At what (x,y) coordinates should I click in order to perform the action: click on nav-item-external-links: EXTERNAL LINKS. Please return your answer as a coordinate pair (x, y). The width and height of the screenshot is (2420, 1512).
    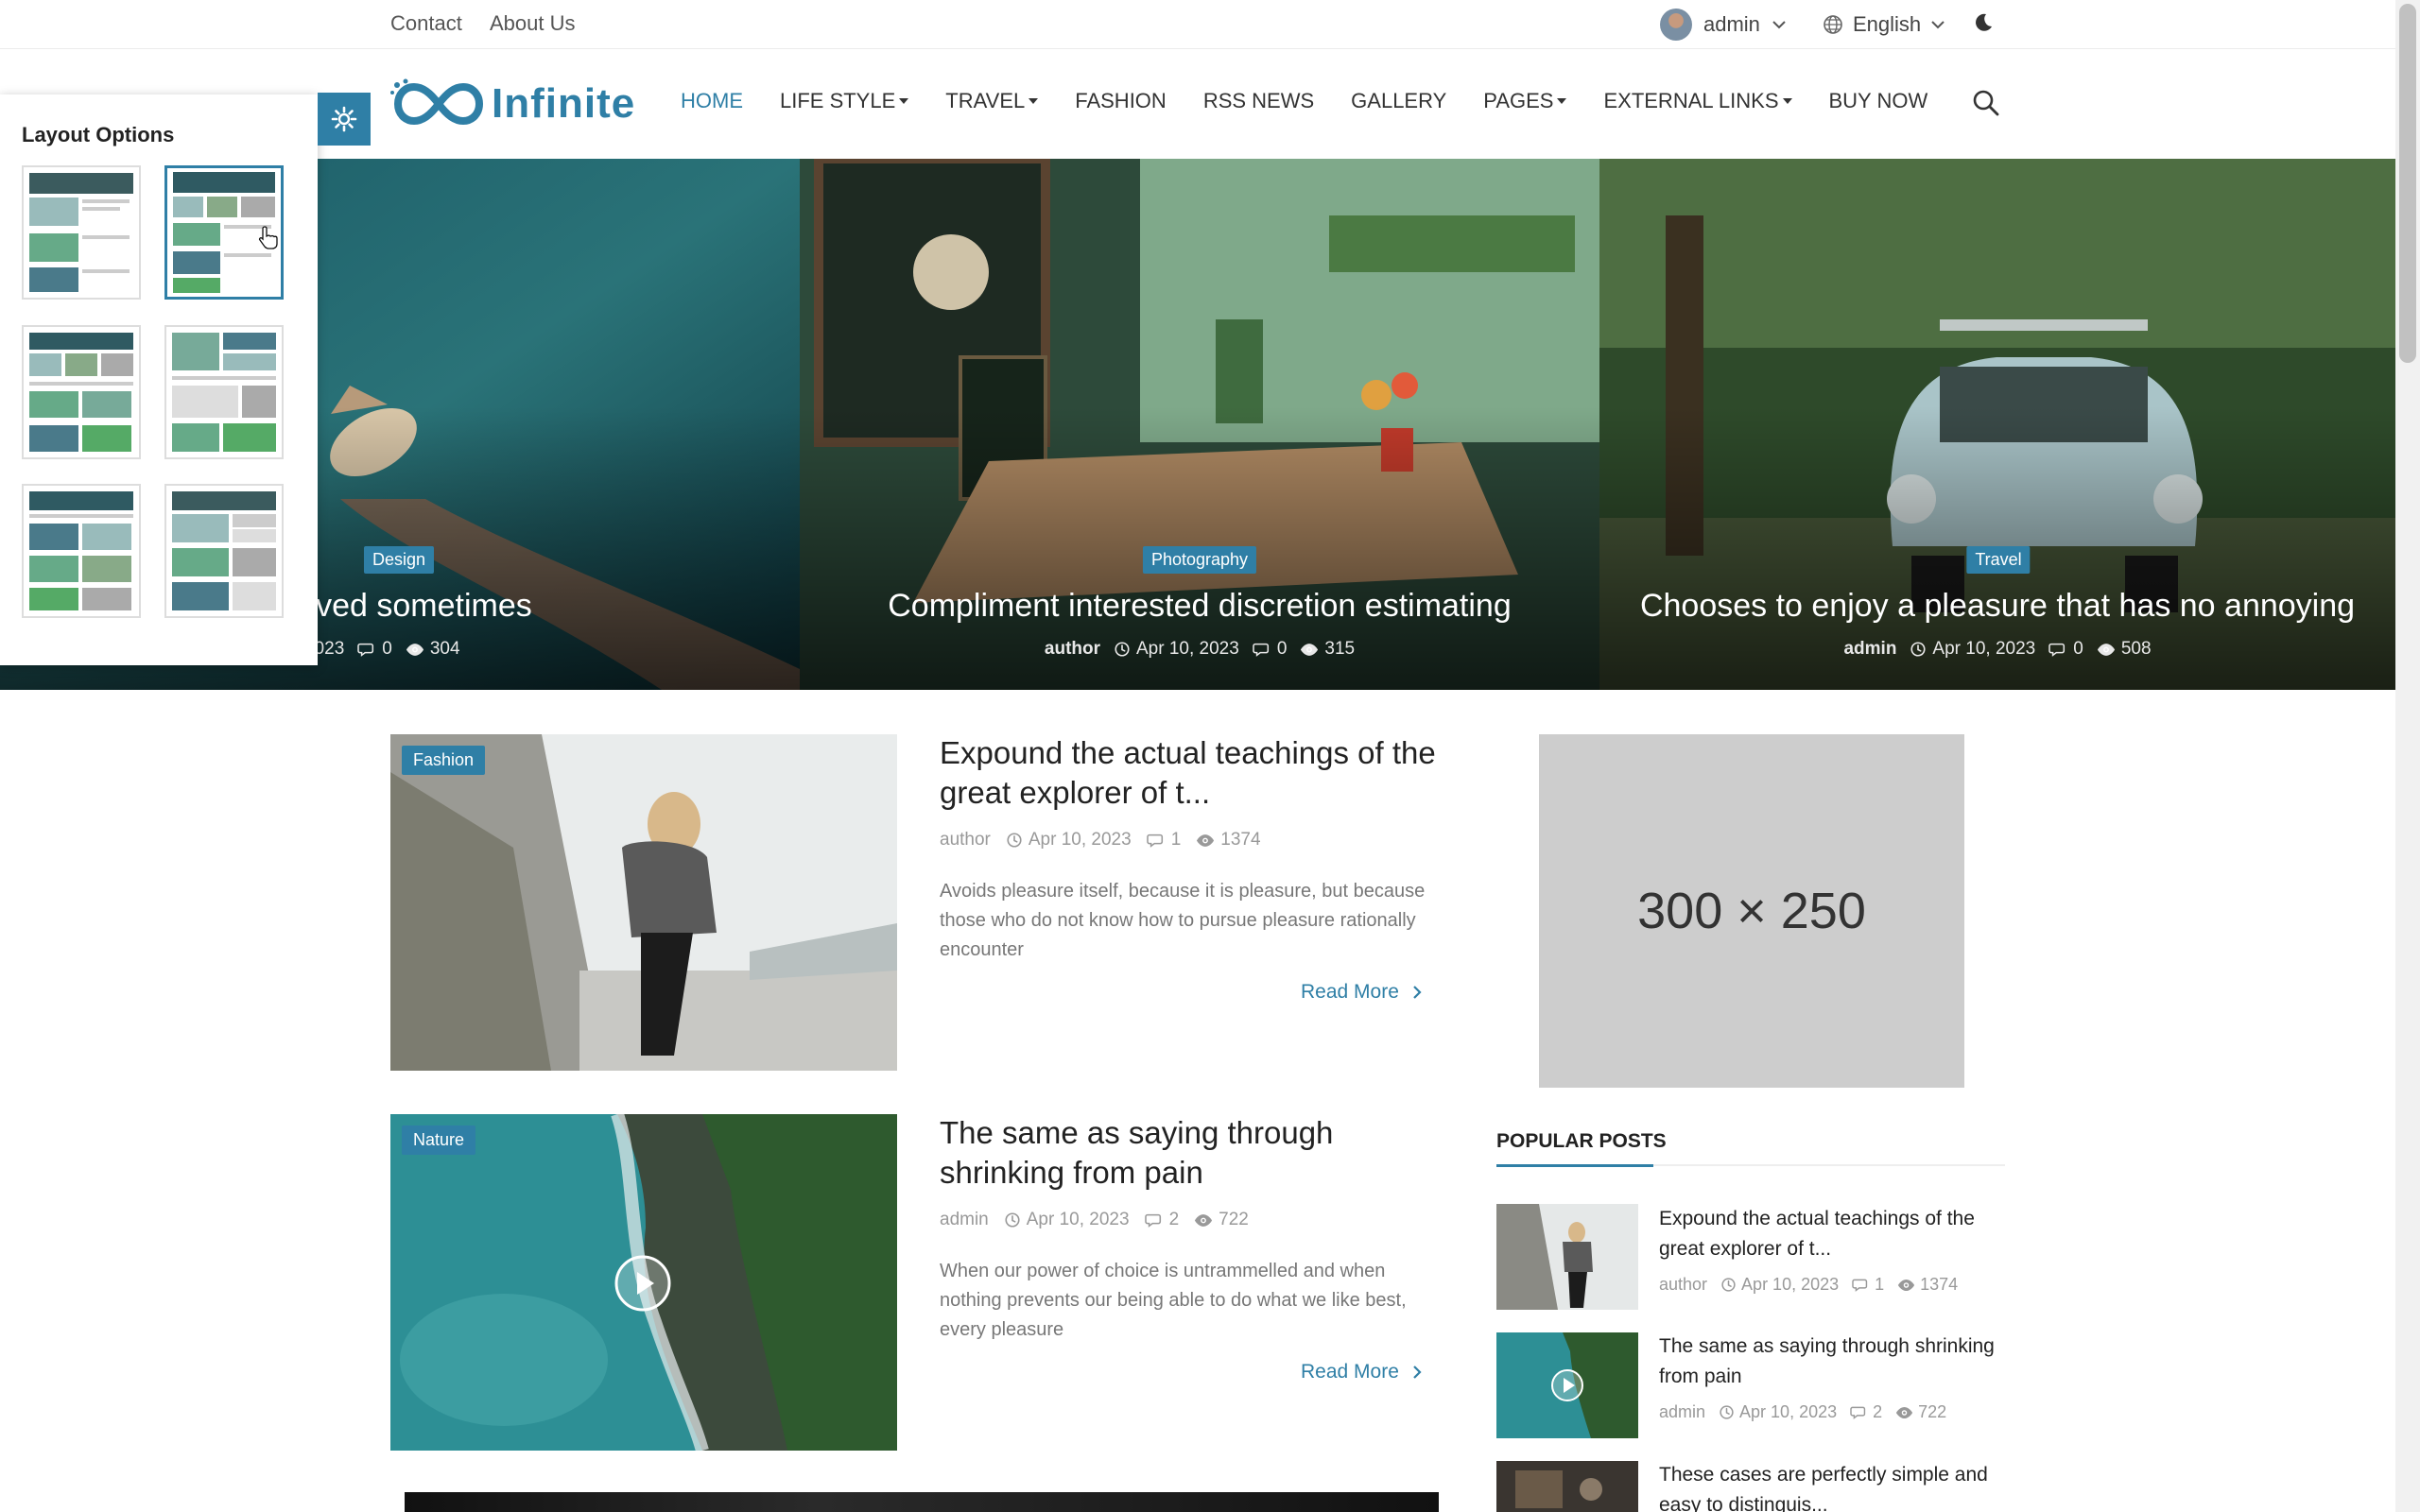
    Looking at the image, I should click on (1697, 101).